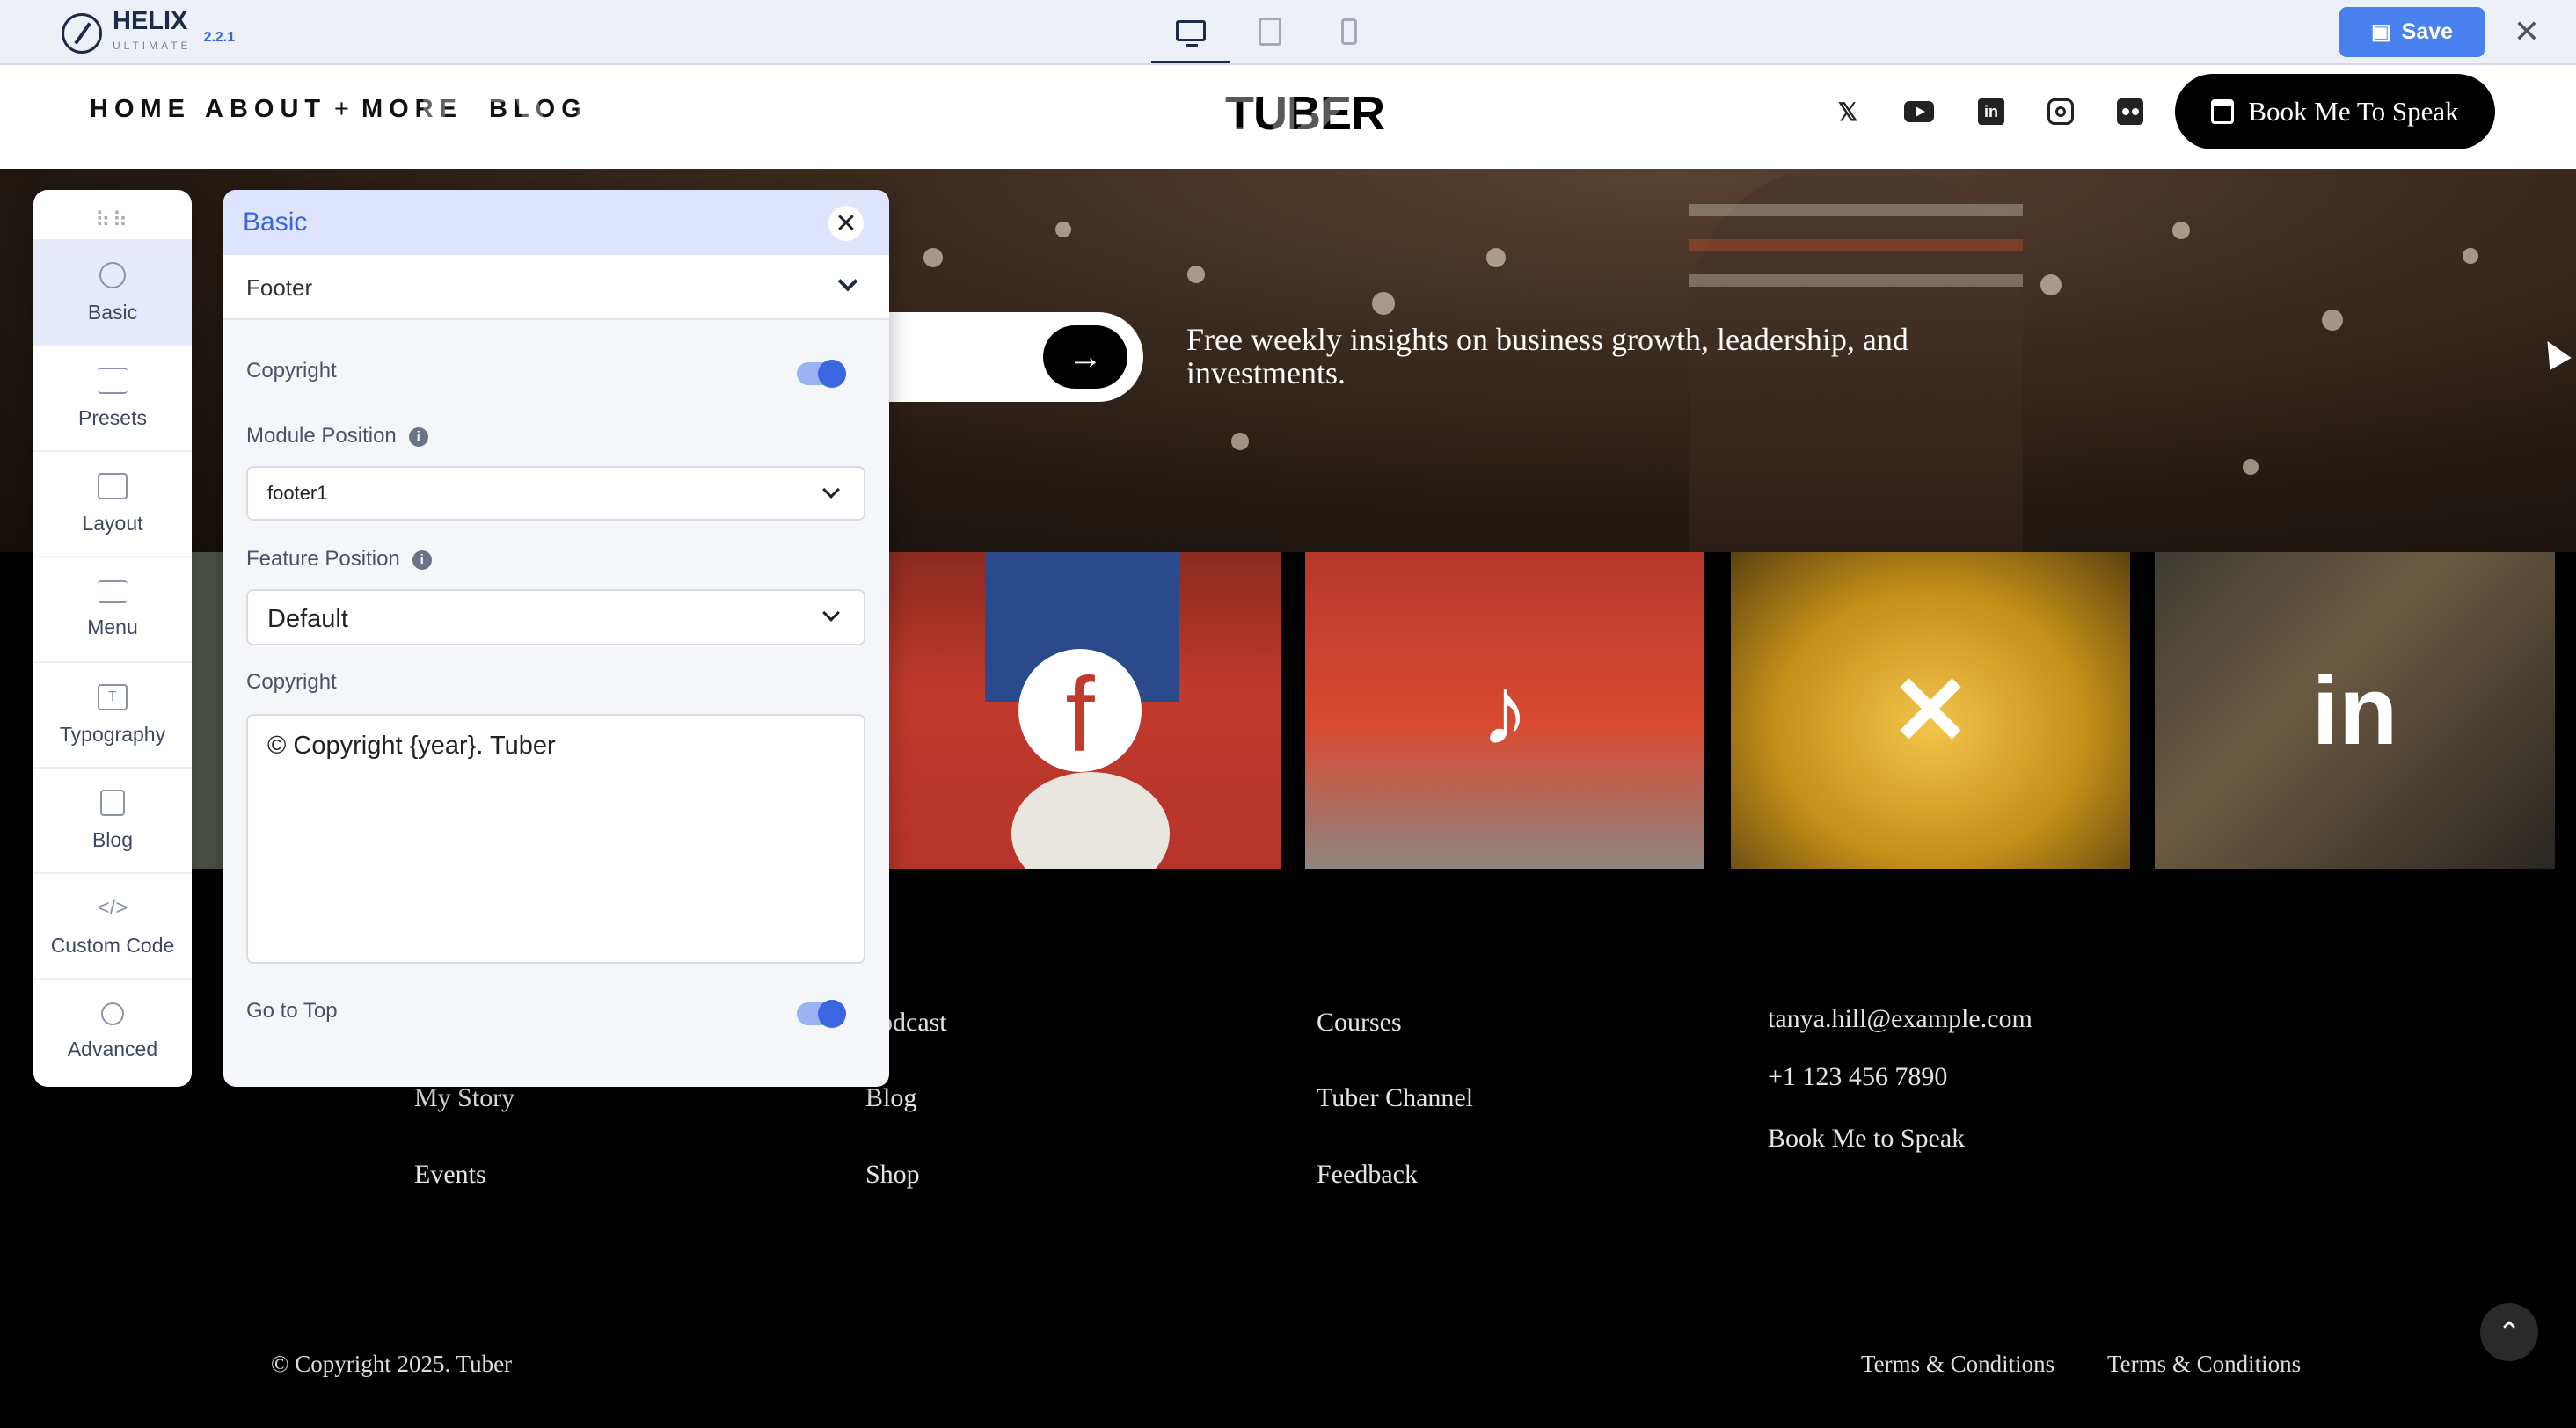 The image size is (2576, 1428). I want to click on sidebar-item-label: Custom Code, so click(112, 945).